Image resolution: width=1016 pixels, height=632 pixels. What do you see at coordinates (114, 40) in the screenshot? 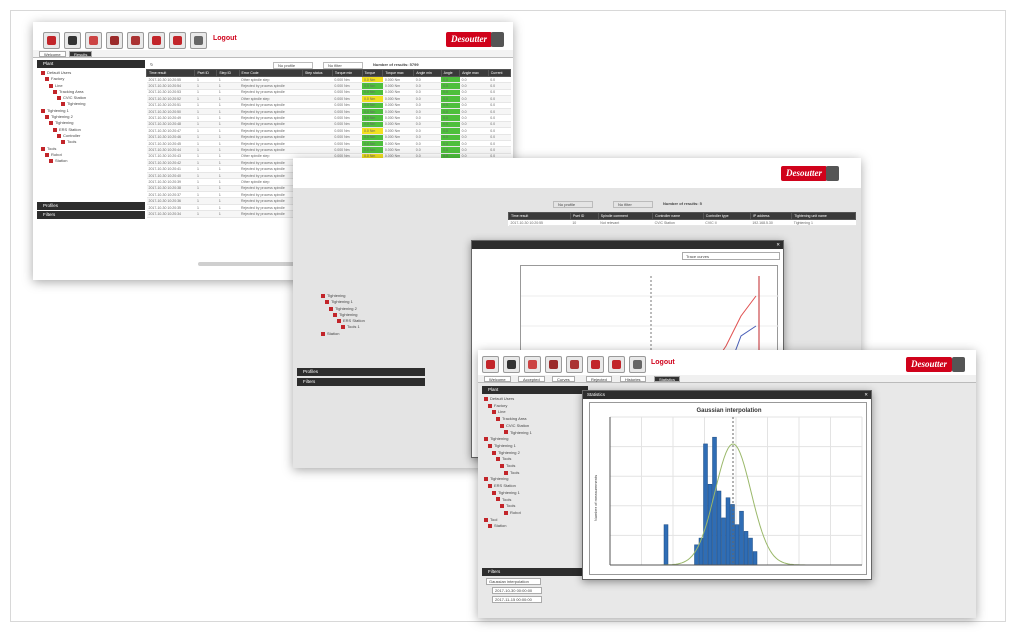
I see `curve-icon` at bounding box center [114, 40].